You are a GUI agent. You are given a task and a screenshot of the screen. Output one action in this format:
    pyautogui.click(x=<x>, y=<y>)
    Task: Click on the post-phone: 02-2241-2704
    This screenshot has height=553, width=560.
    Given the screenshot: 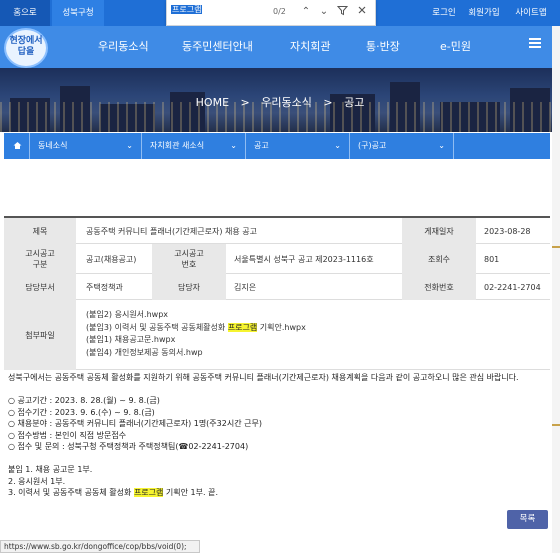 What is the action you would take?
    pyautogui.click(x=512, y=287)
    